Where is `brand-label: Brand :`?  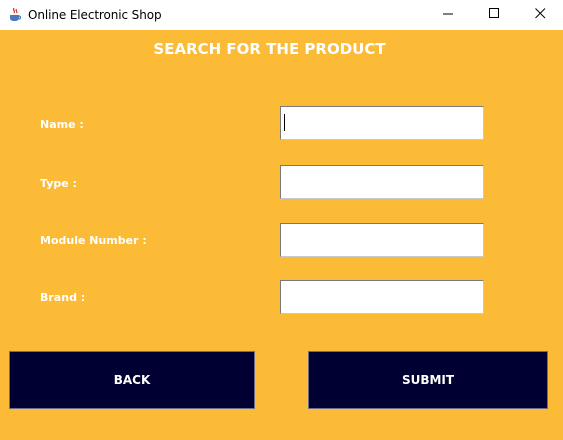
brand-label: Brand : is located at coordinates (63, 297).